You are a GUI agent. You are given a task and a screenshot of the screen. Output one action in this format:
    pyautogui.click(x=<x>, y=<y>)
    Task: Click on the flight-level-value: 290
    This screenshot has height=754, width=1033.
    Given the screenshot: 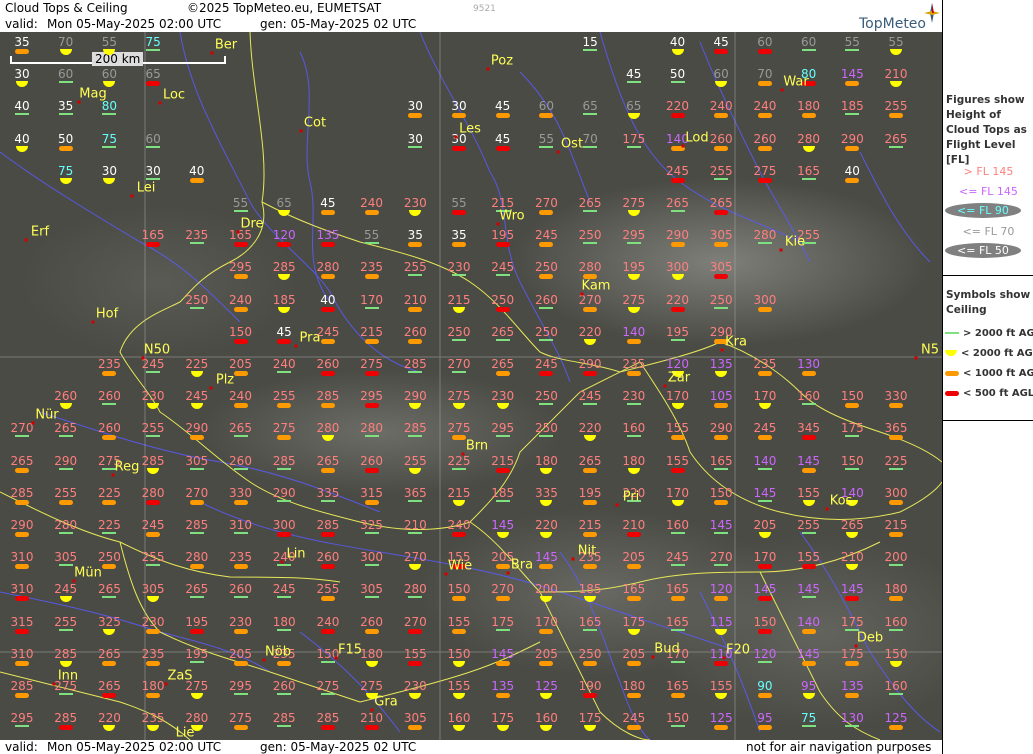 What is the action you would take?
    pyautogui.click(x=22, y=525)
    